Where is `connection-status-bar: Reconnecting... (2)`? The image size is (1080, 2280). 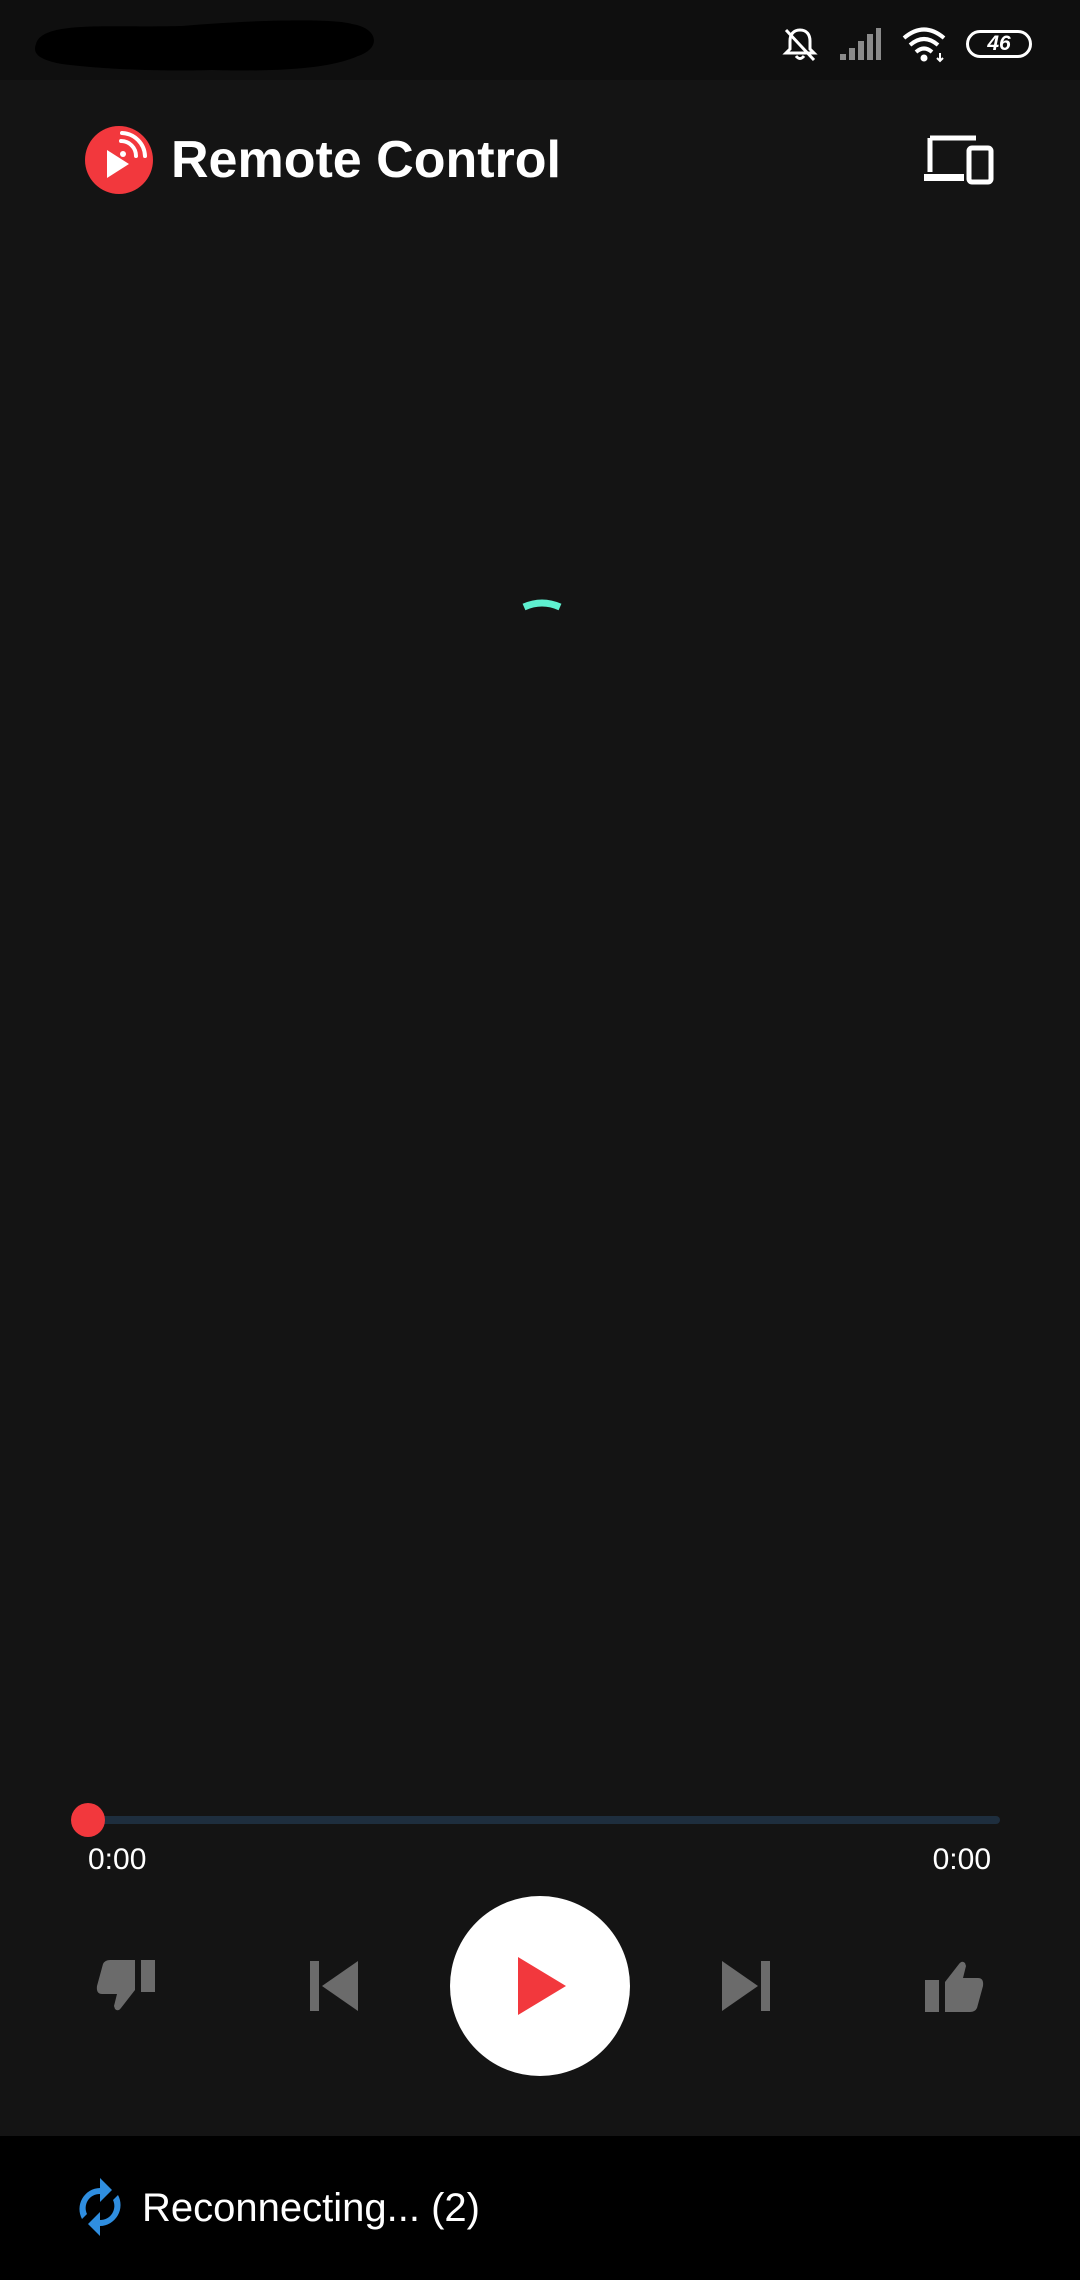
connection-status-bar: Reconnecting... (2) is located at coordinates (540, 2208).